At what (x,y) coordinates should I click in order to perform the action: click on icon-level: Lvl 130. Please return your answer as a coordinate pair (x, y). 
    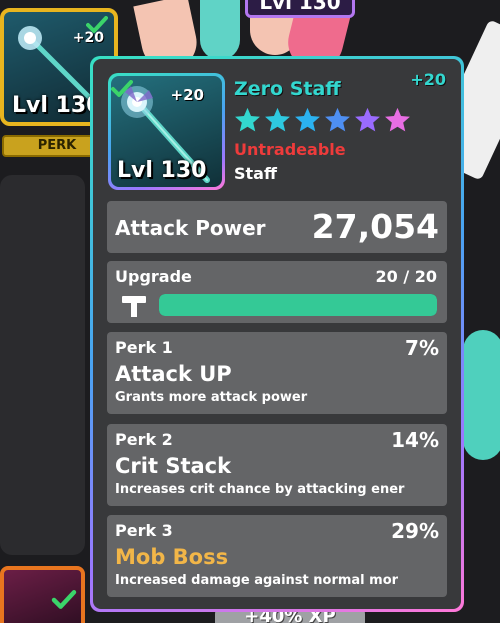
    Looking at the image, I should click on (162, 170).